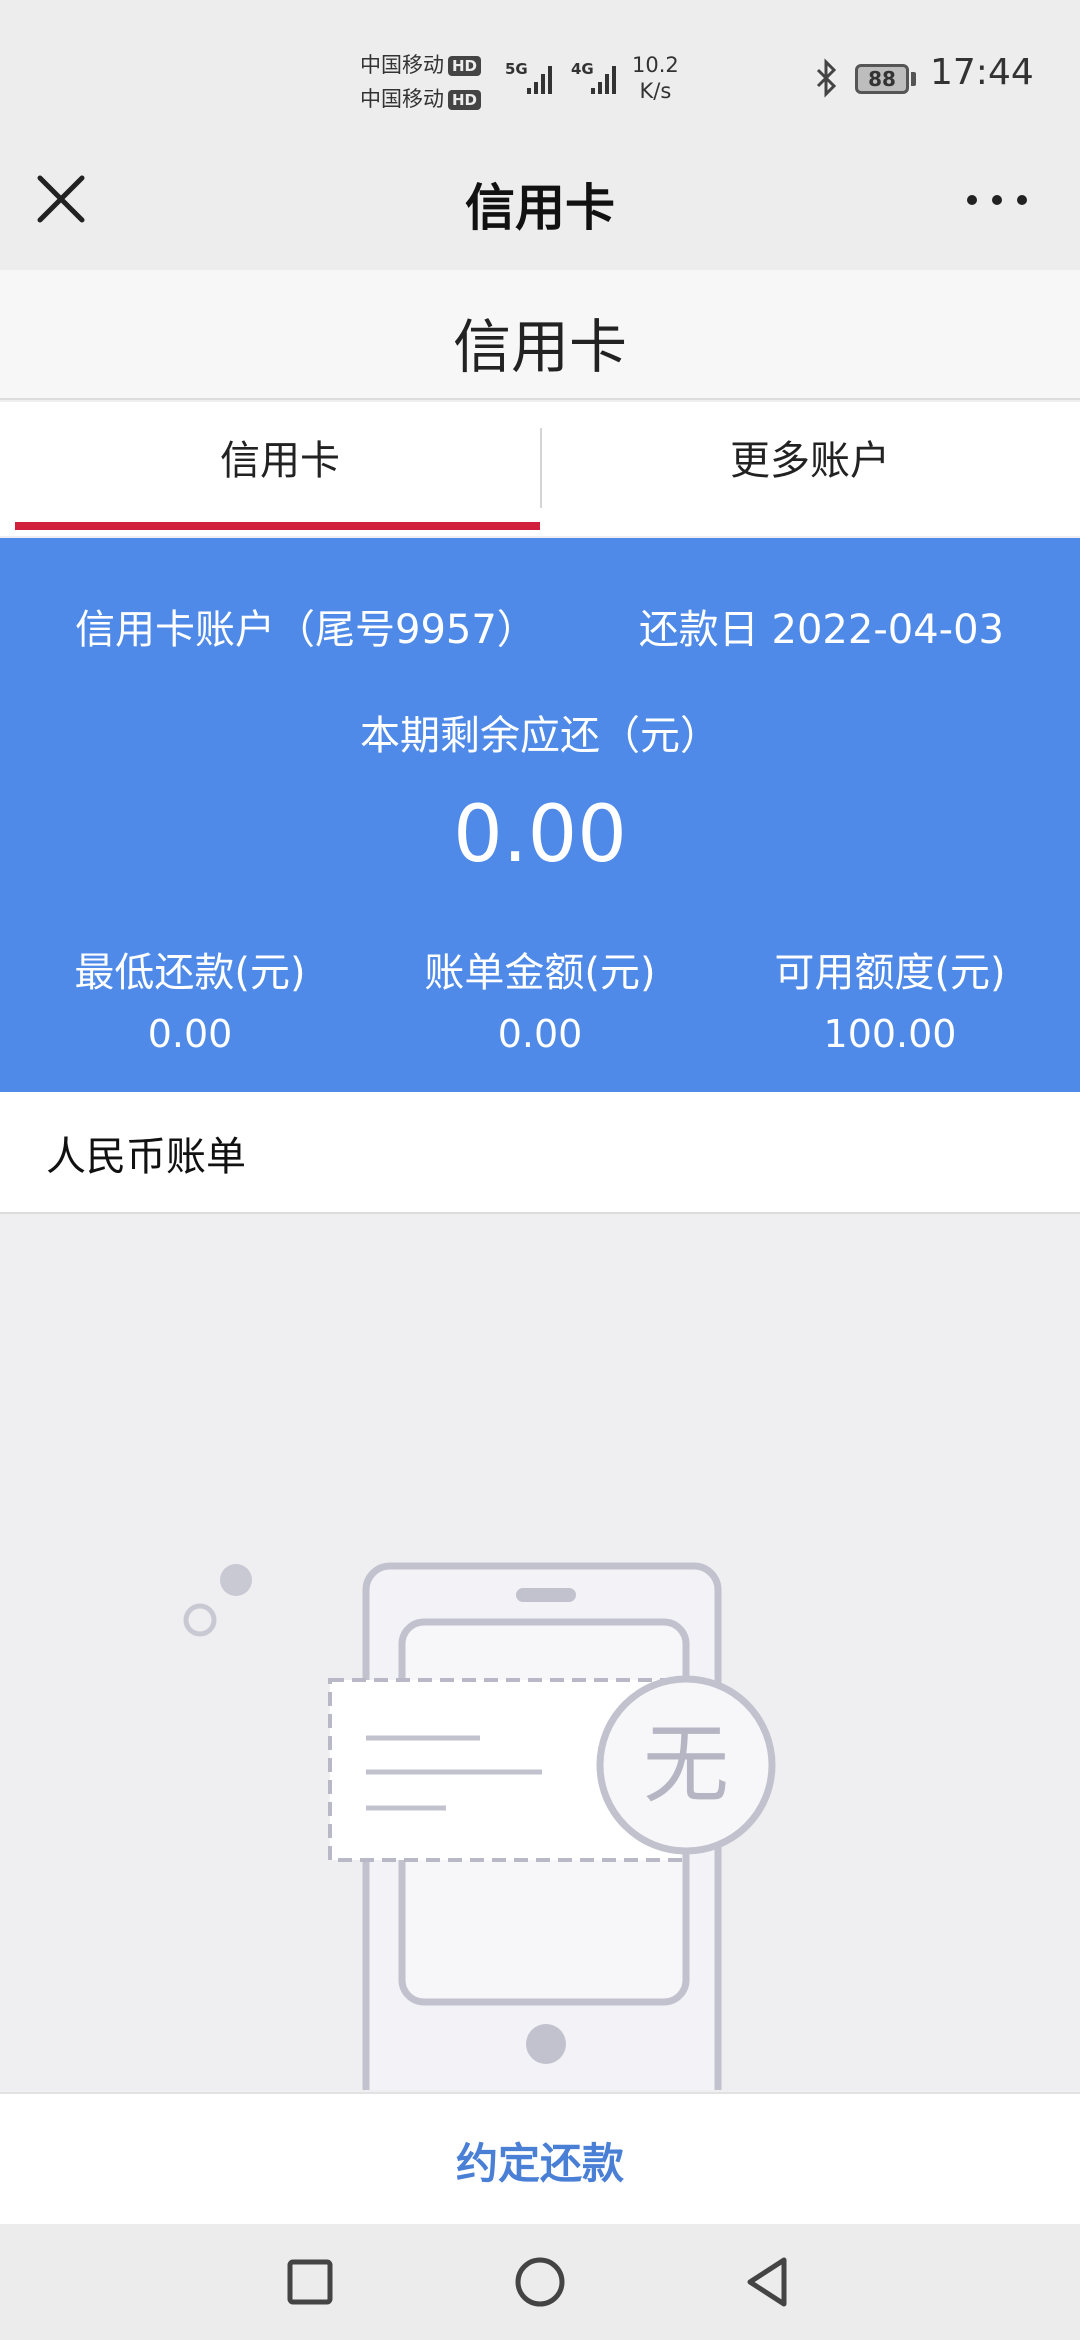  I want to click on speed-value: 10.2, so click(655, 65).